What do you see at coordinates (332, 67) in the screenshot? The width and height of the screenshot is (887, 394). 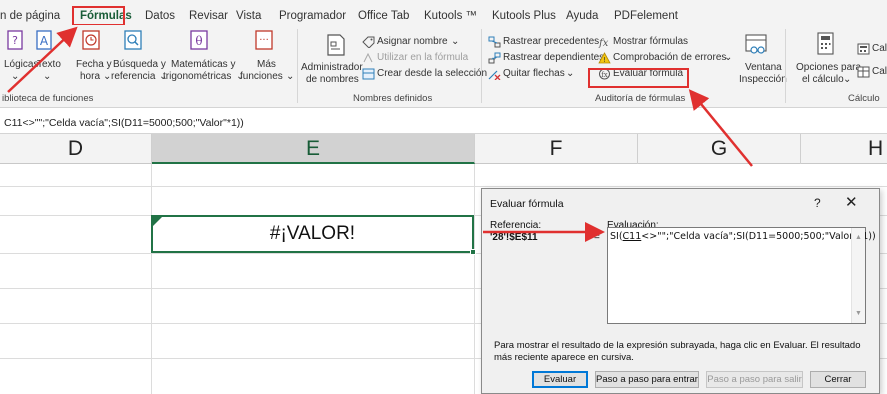 I see `administrador-nombres-button: Administrador` at bounding box center [332, 67].